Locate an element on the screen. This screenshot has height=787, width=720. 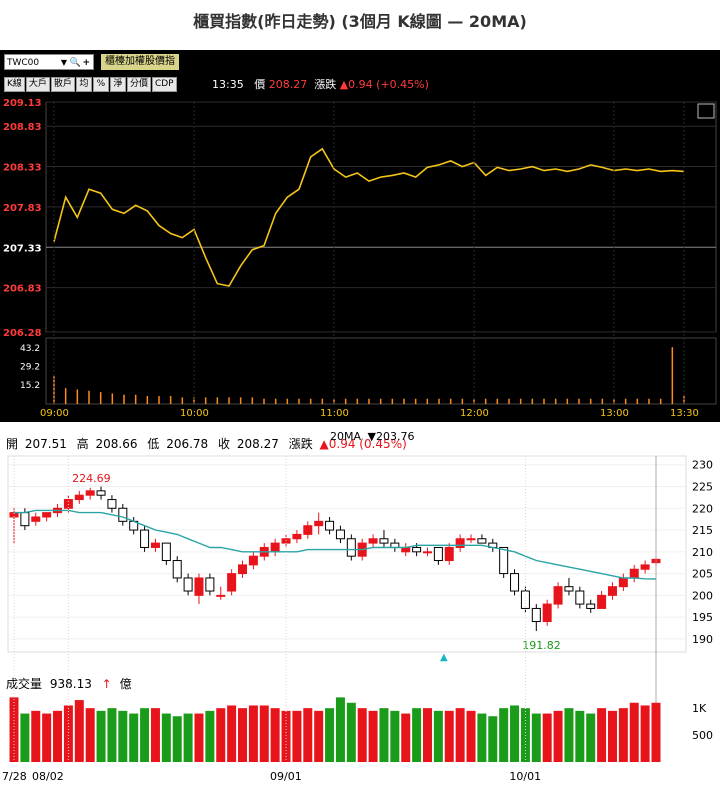
price-tick-label: 206.83 is located at coordinates (22, 289).